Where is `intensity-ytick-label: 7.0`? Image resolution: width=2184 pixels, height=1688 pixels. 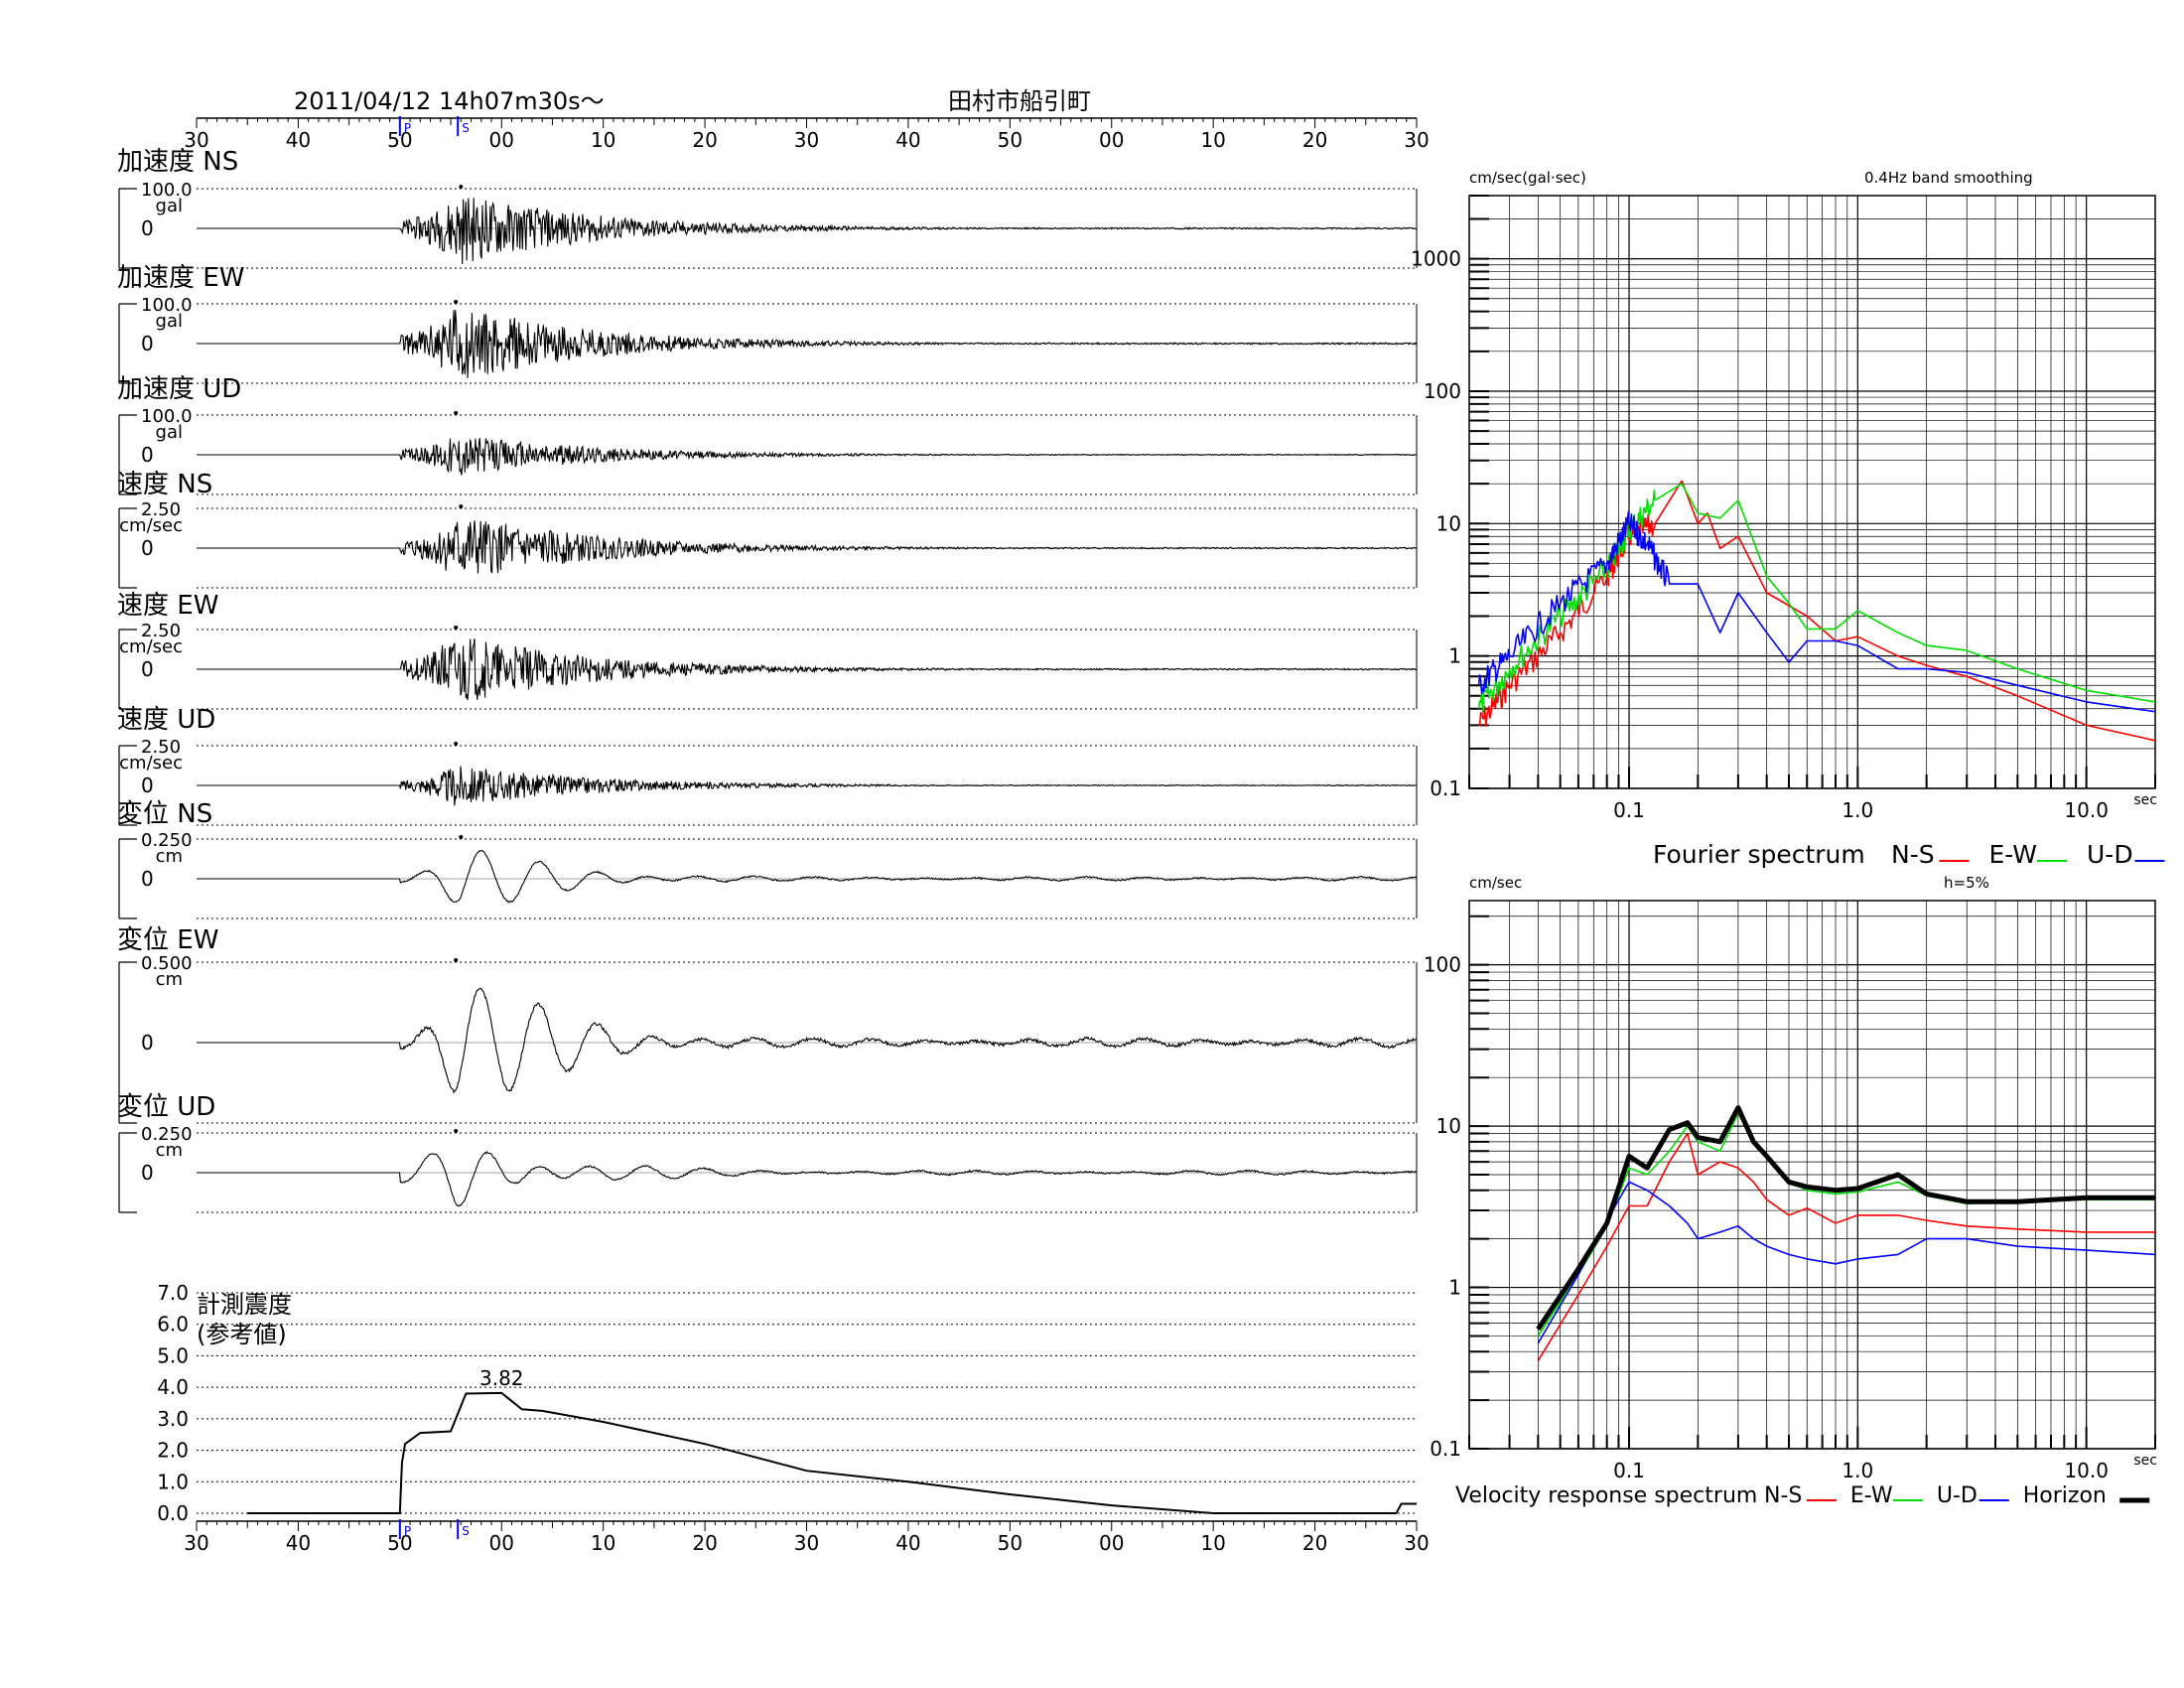 intensity-ytick-label: 7.0 is located at coordinates (173, 1293).